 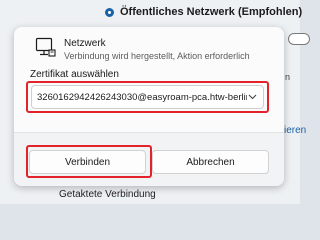 I want to click on network-name: Netzwerk, so click(x=85, y=43).